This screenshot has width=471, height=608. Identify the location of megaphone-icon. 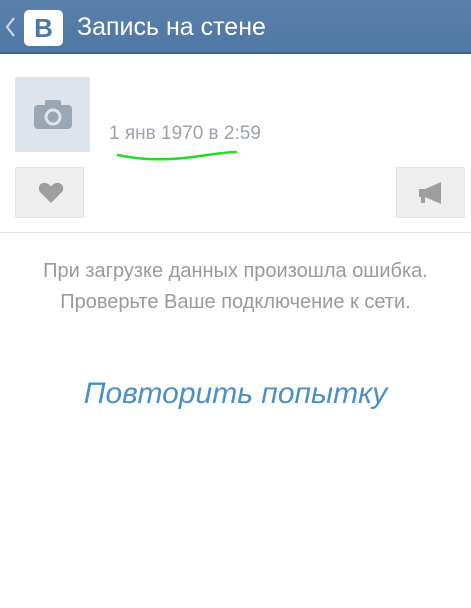
(430, 193).